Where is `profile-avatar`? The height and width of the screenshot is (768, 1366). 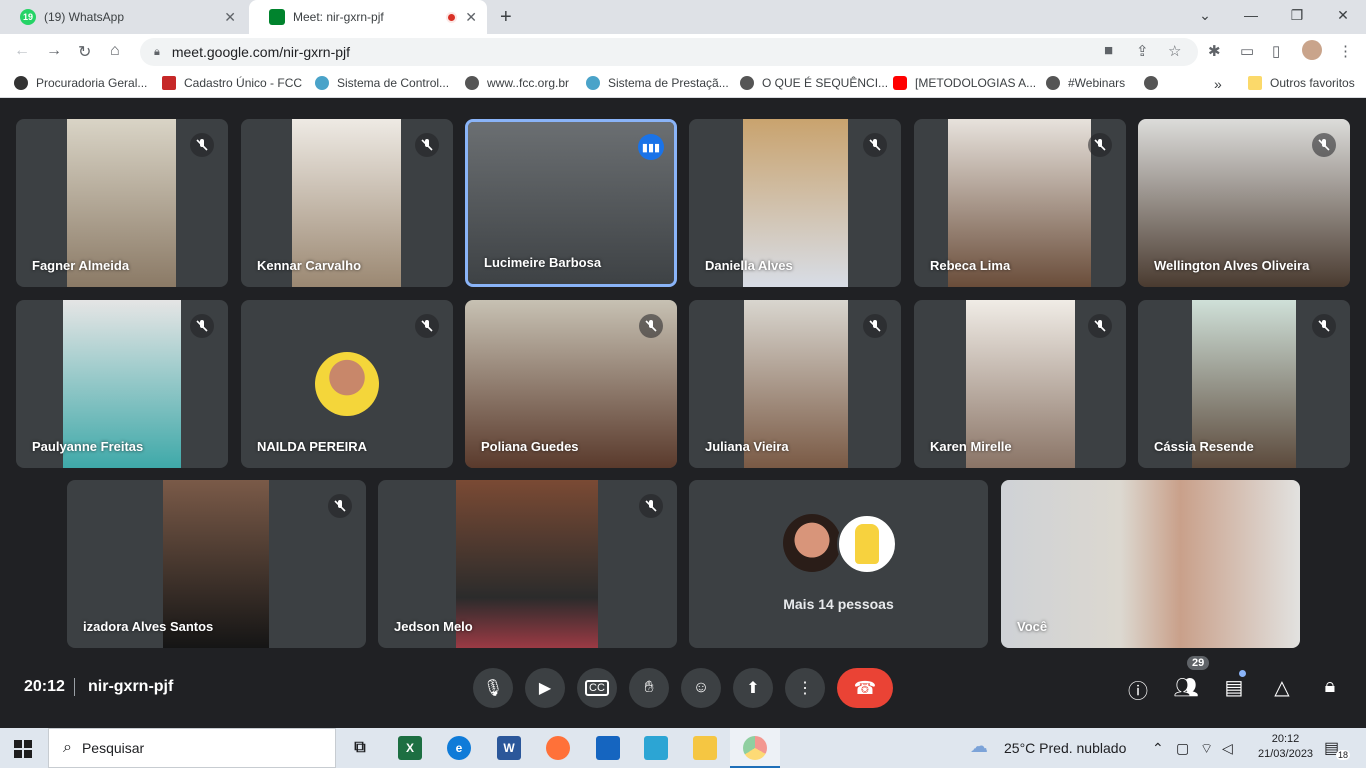 profile-avatar is located at coordinates (1312, 50).